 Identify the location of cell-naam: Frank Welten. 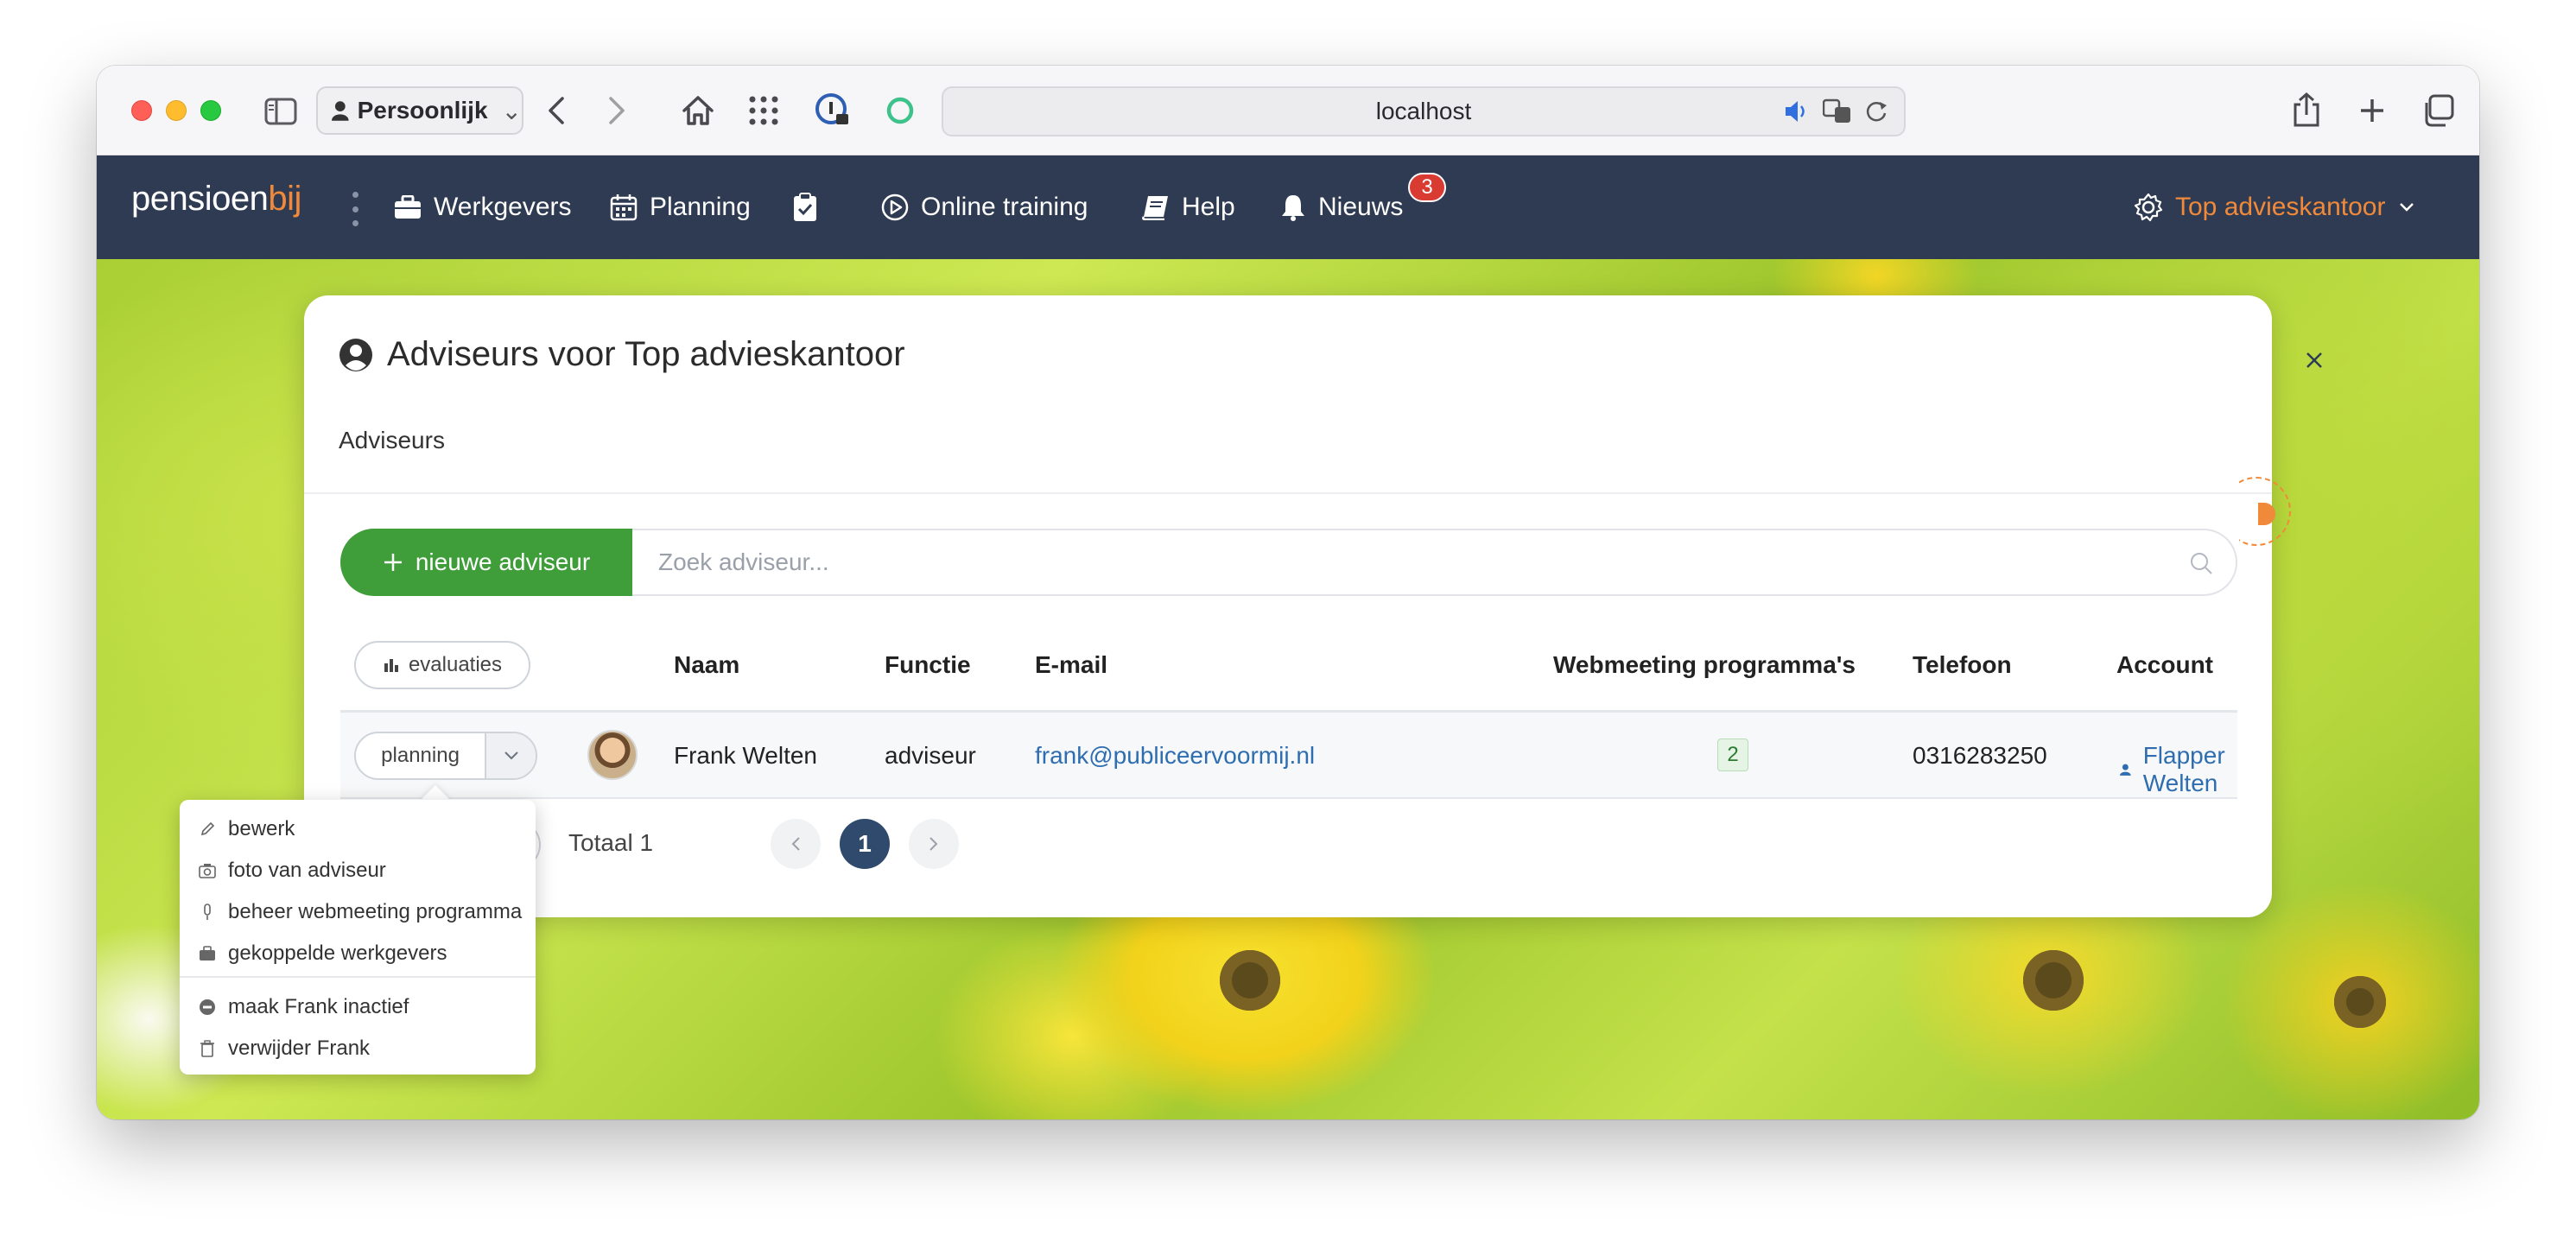
(745, 756).